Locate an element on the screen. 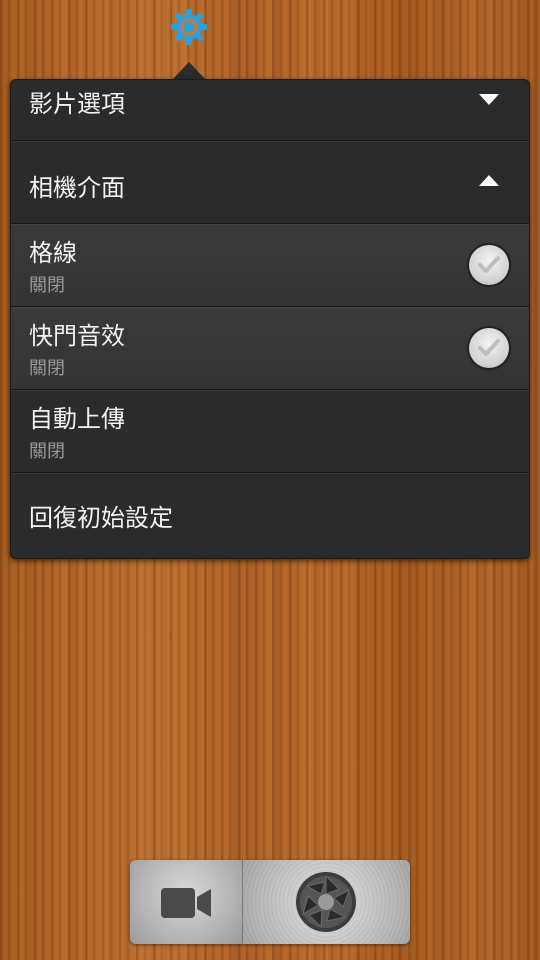 The width and height of the screenshot is (540, 960). menu-camera-interface: 相機介面 is located at coordinates (270, 182).